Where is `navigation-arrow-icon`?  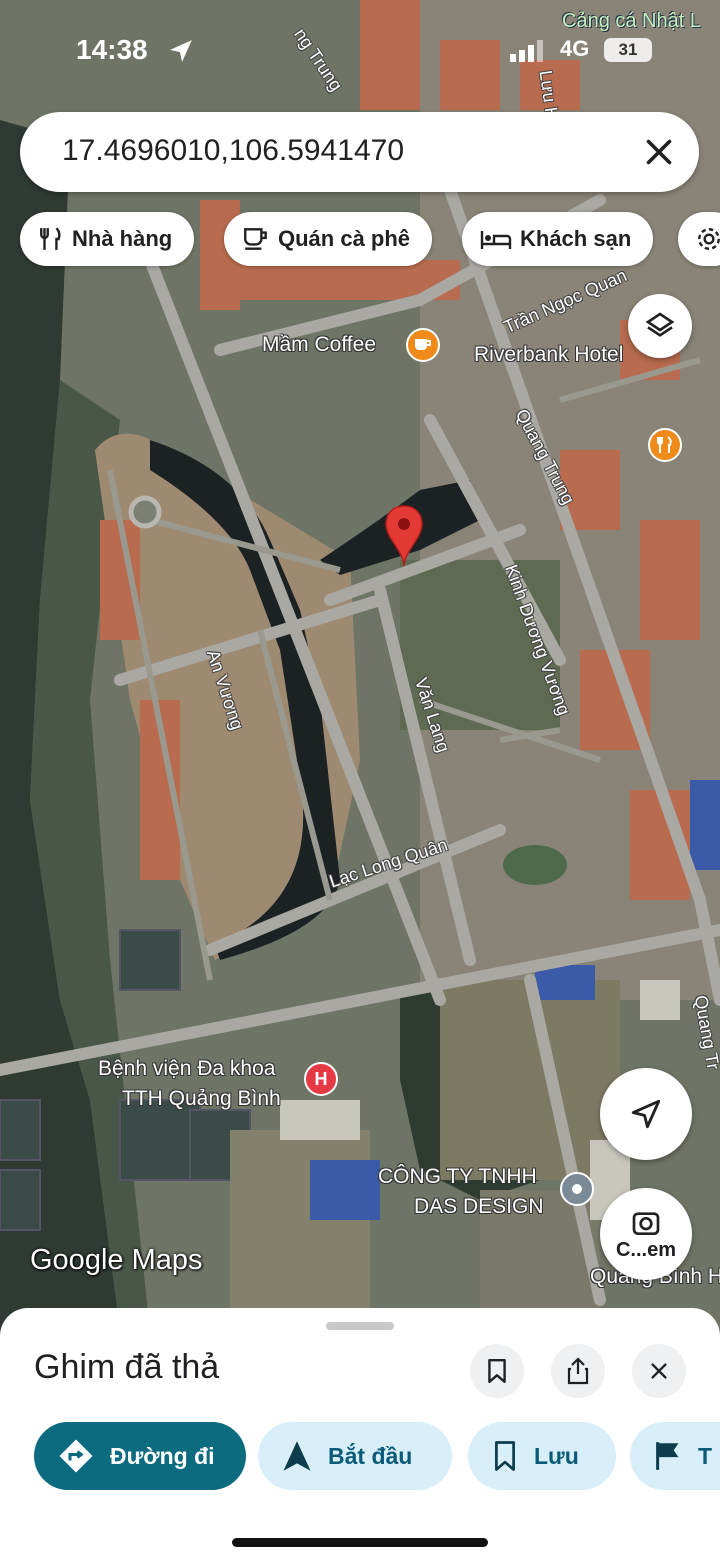 navigation-arrow-icon is located at coordinates (646, 1114).